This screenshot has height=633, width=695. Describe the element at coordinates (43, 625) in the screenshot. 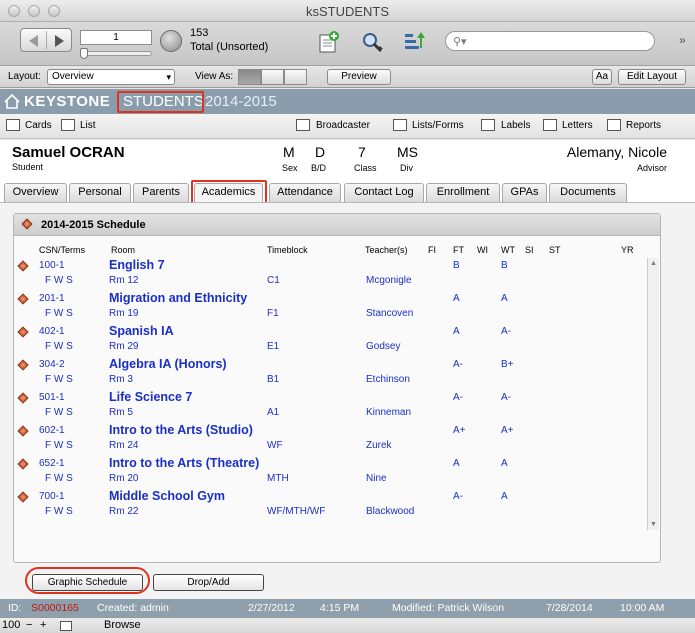

I see `zoom-in-icon: +` at that location.